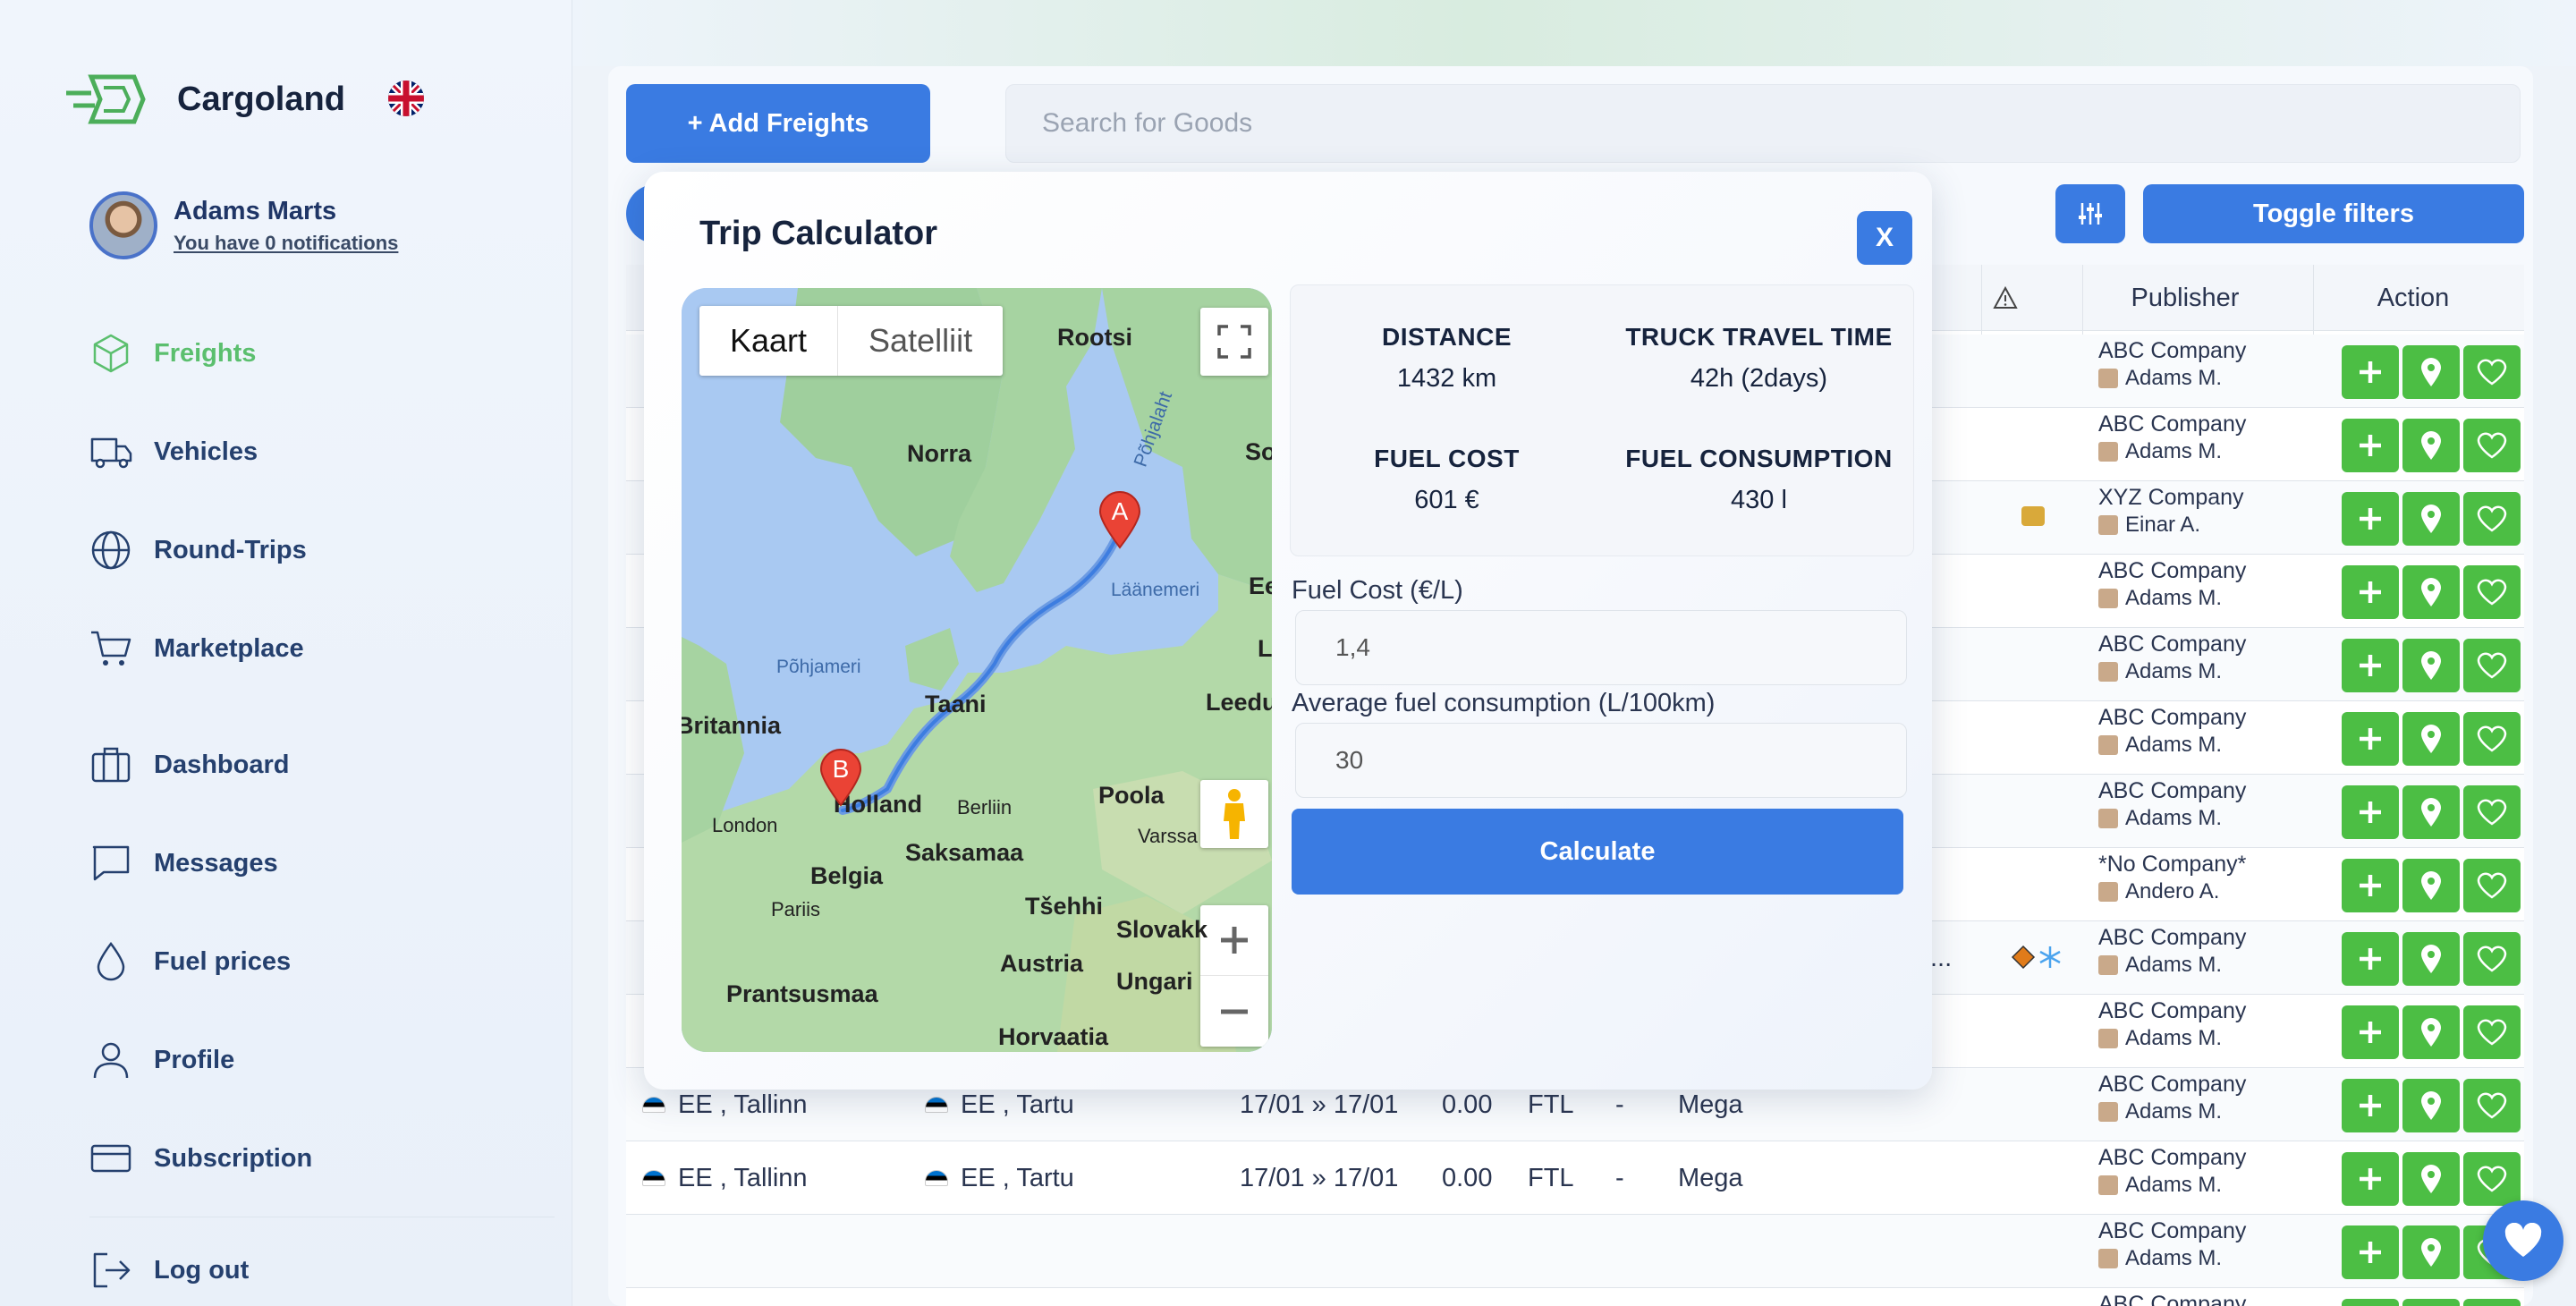 The image size is (2576, 1306). What do you see at coordinates (322, 1060) in the screenshot?
I see `sidebar-item-profile: Profile` at bounding box center [322, 1060].